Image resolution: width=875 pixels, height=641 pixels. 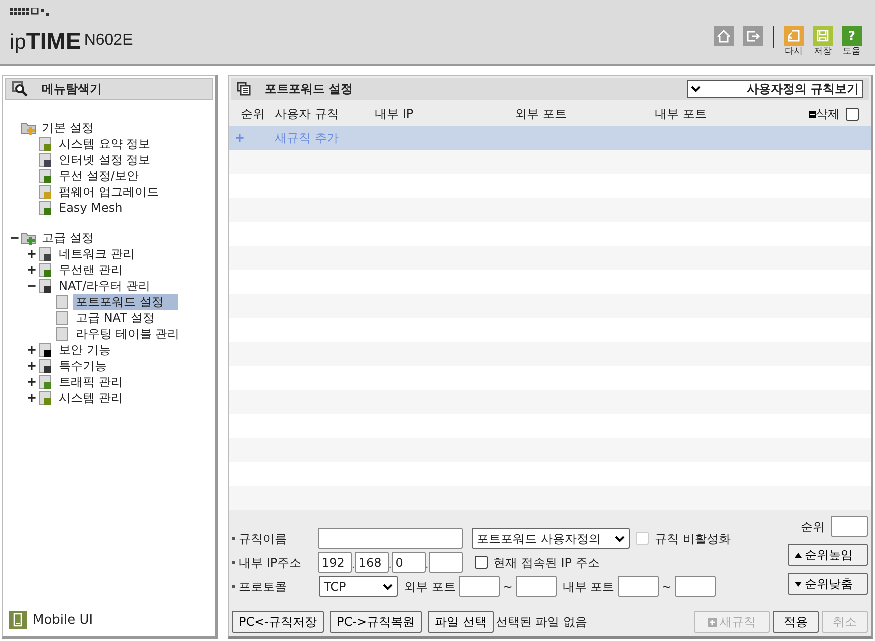 I want to click on menu-item: 보안 기능, so click(x=85, y=350).